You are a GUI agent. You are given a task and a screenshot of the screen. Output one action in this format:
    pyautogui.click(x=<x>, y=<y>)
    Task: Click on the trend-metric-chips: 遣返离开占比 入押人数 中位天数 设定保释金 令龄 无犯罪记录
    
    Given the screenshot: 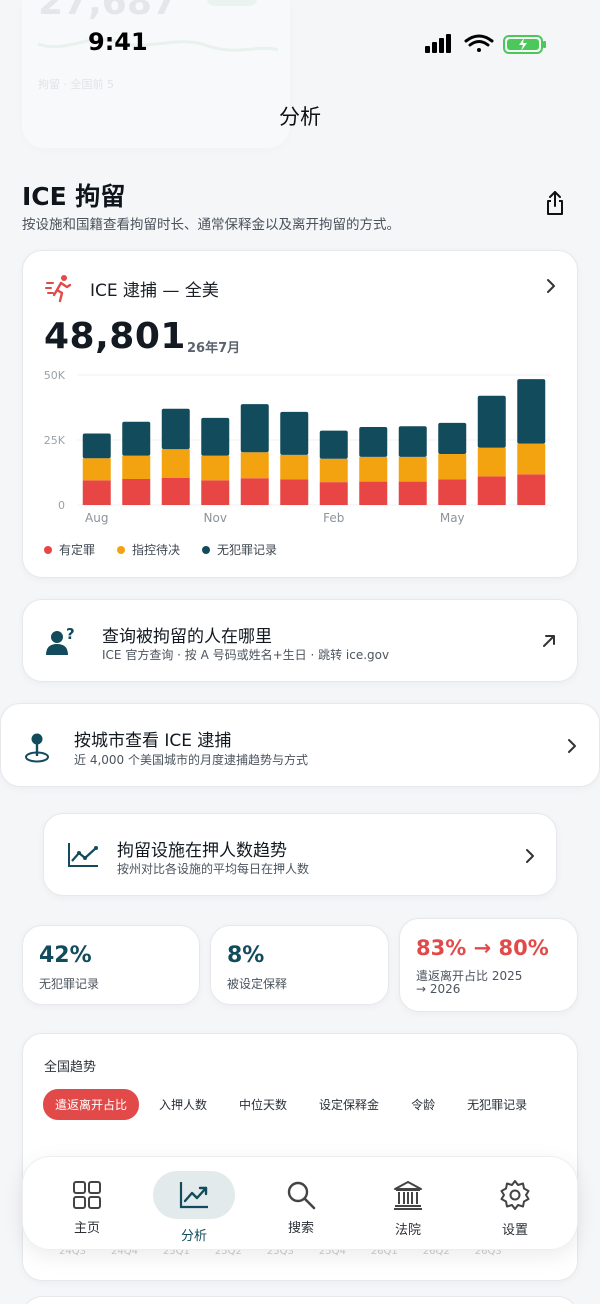 What is the action you would take?
    pyautogui.click(x=295, y=1104)
    